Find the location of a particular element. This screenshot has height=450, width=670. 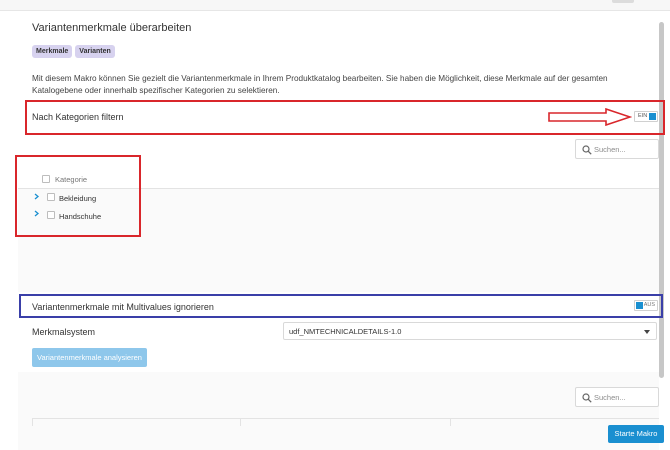

merkmalsystem-select: udf_NMTECHNICALDETAILS-1.0 is located at coordinates (470, 331).